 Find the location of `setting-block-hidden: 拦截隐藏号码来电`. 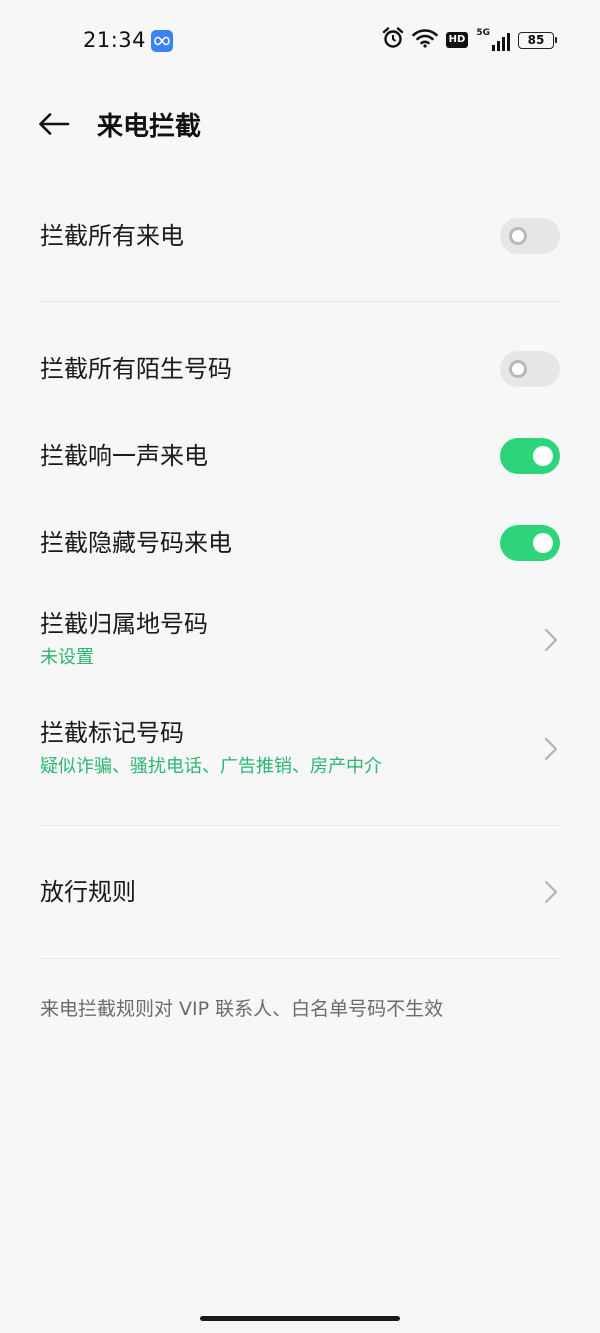

setting-block-hidden: 拦截隐藏号码来电 is located at coordinates (300, 543).